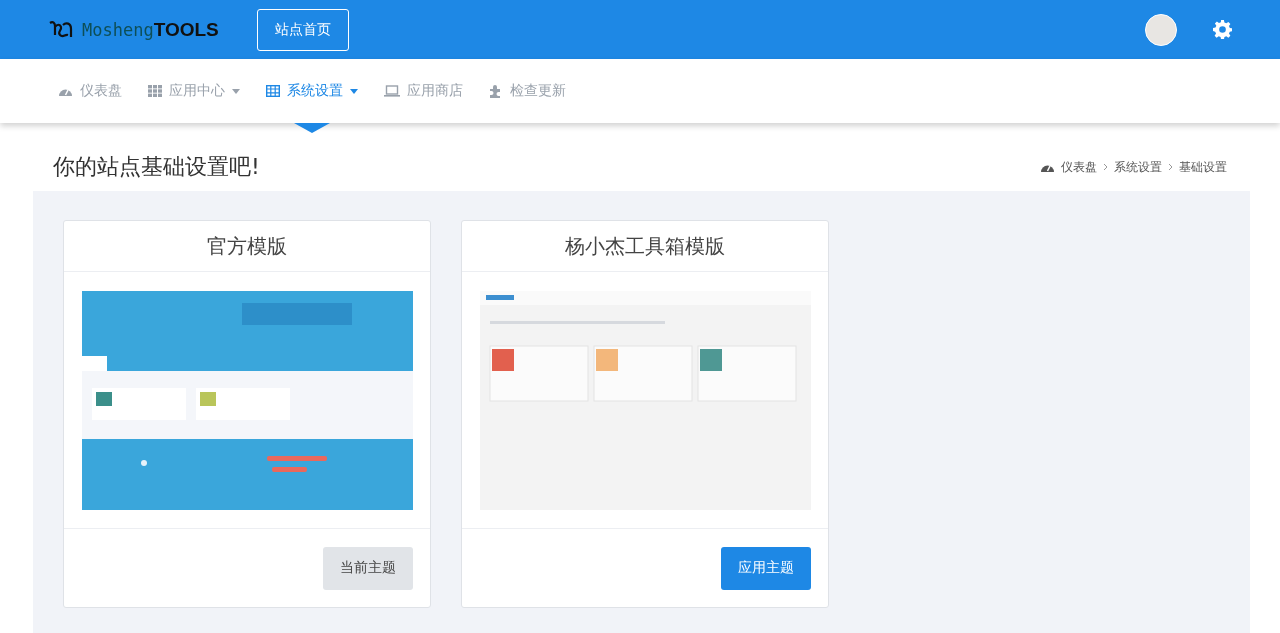 The image size is (1280, 633). What do you see at coordinates (90, 91) in the screenshot?
I see `nav-tab: 仪表盘` at bounding box center [90, 91].